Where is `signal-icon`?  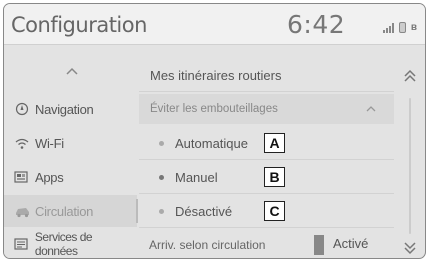 signal-icon is located at coordinates (388, 28).